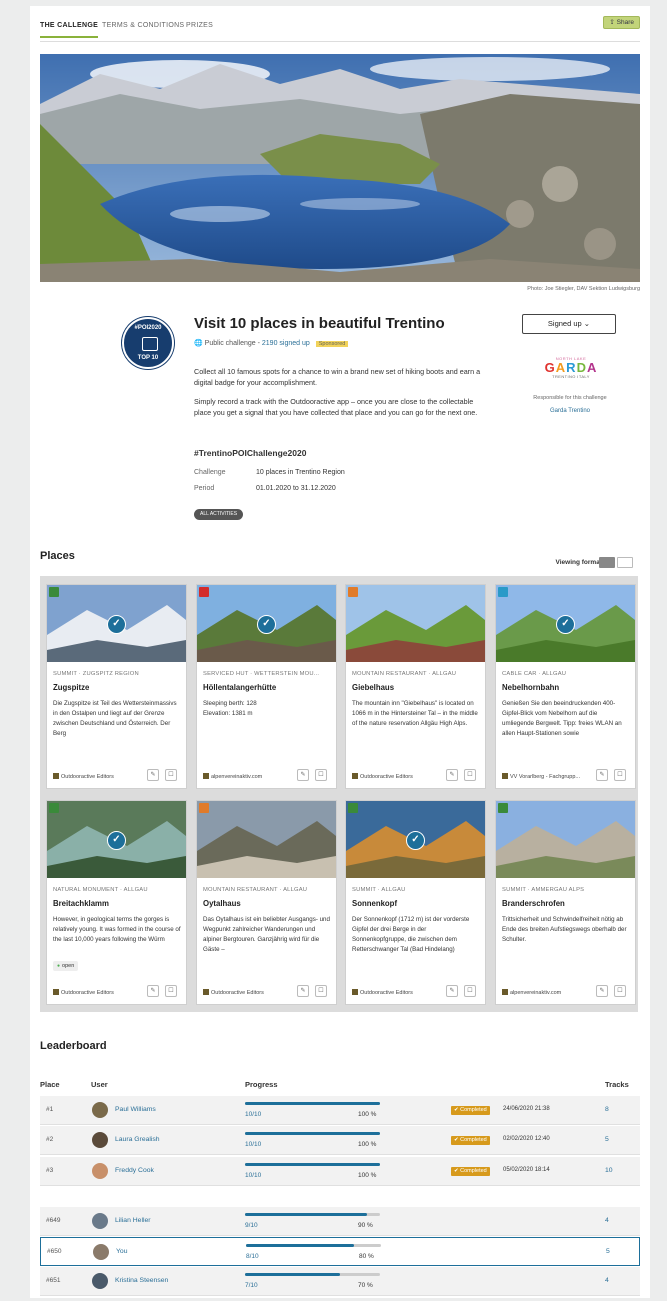 The height and width of the screenshot is (1301, 667). I want to click on share-button: ⇪ Share, so click(621, 22).